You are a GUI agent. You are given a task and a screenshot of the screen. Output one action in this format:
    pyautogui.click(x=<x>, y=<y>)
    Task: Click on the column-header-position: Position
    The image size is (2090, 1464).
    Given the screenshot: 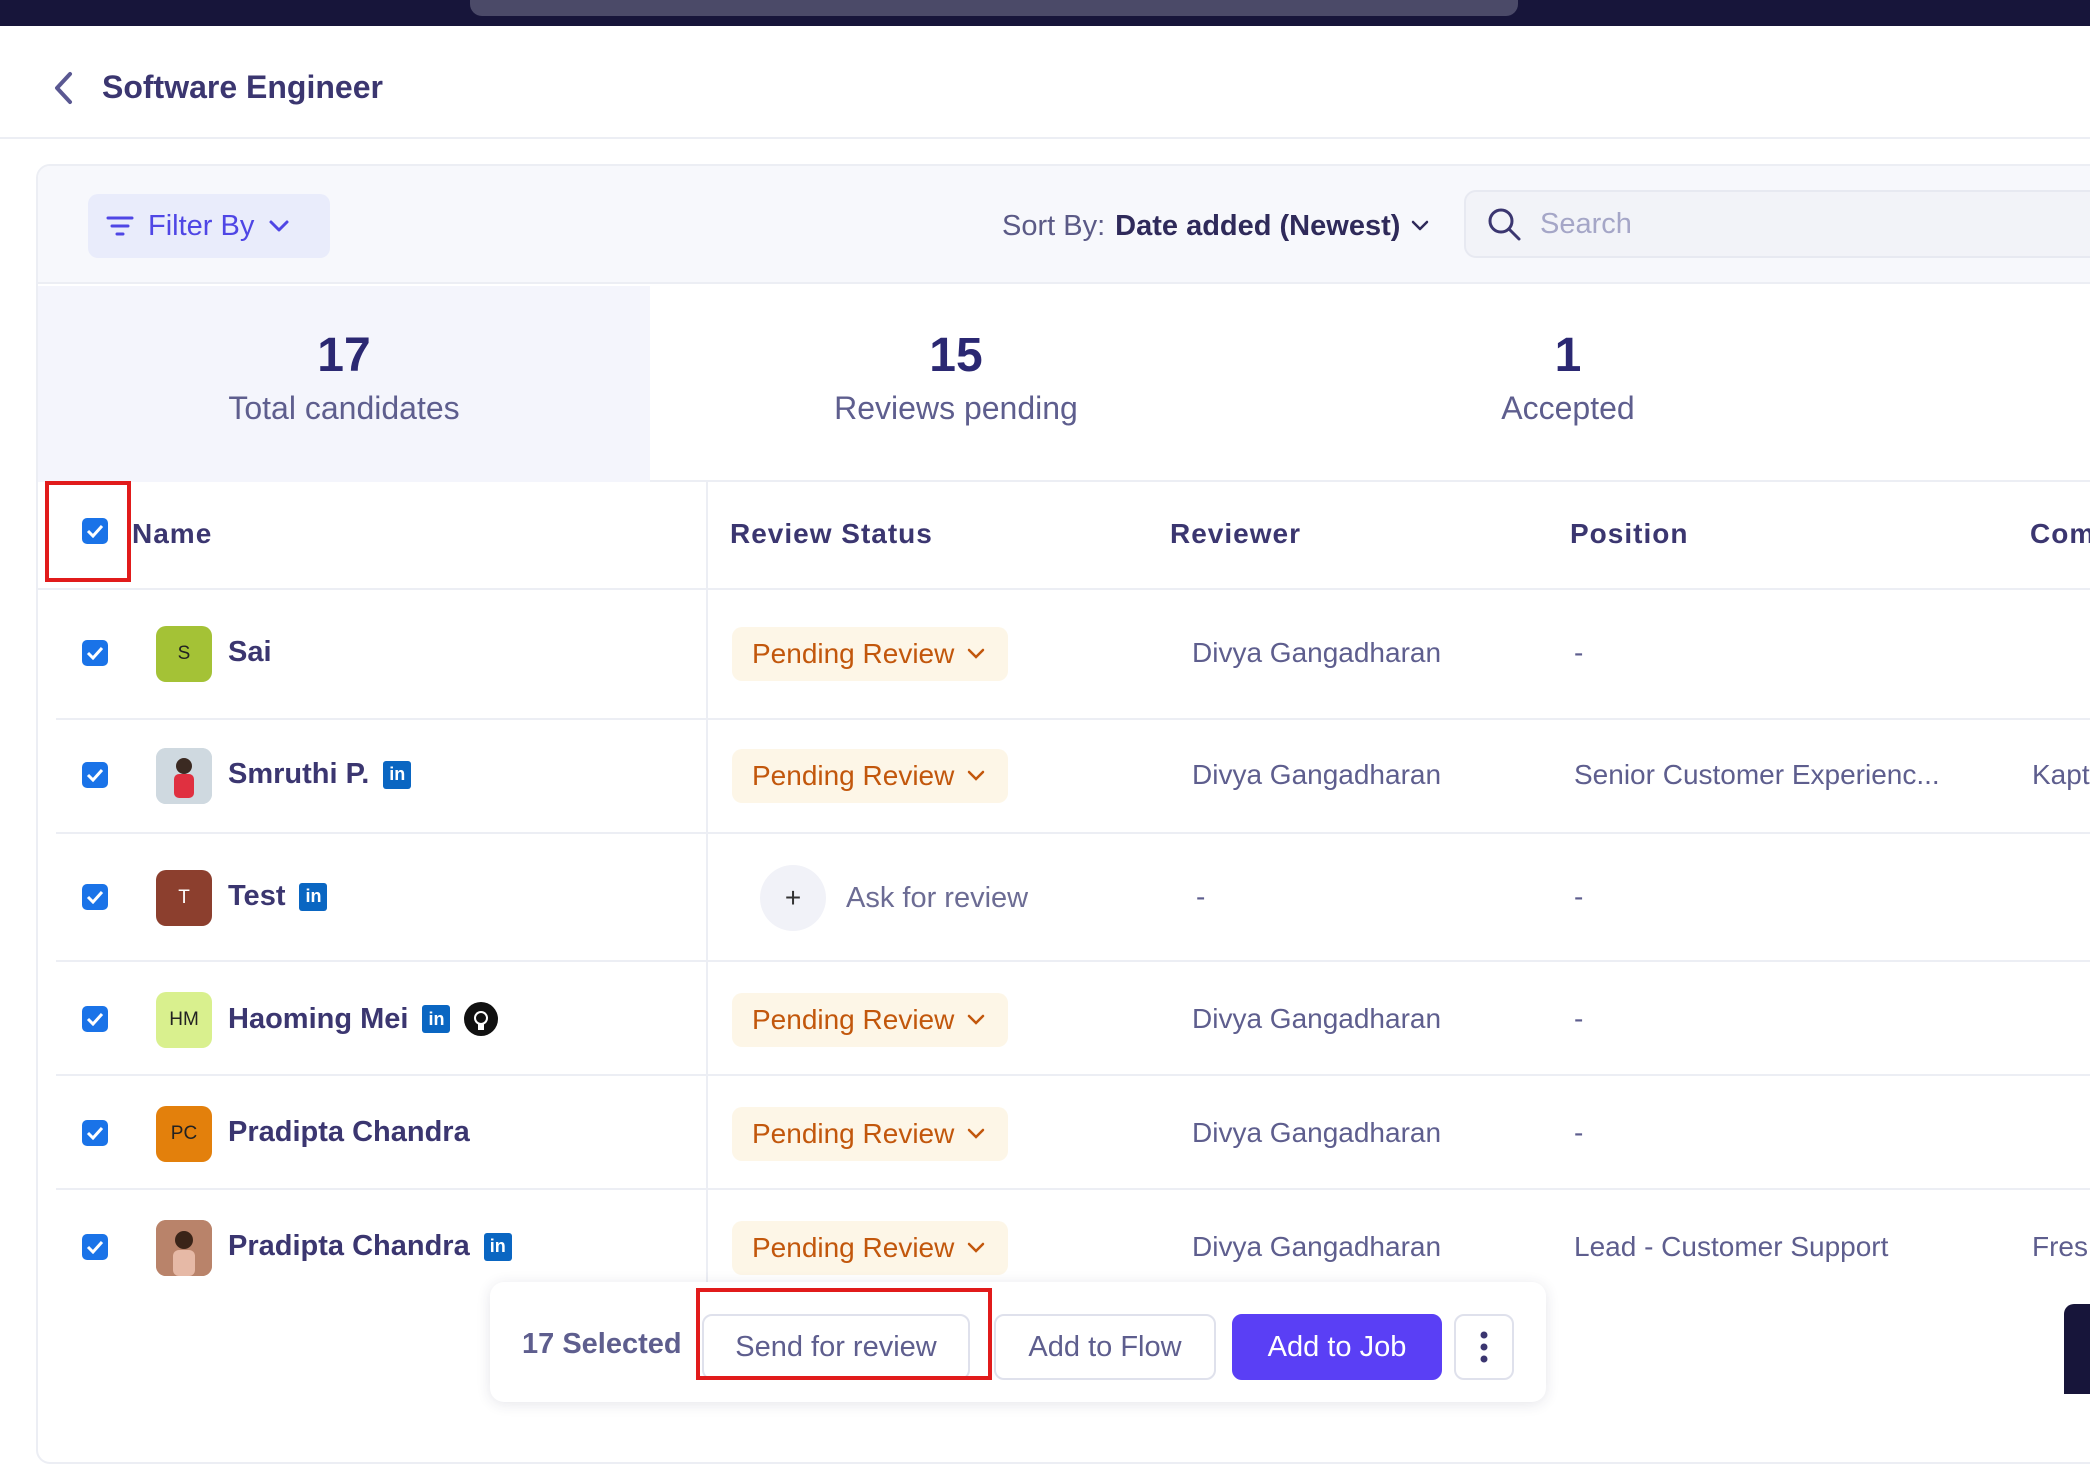 What is the action you would take?
    pyautogui.click(x=1629, y=534)
    